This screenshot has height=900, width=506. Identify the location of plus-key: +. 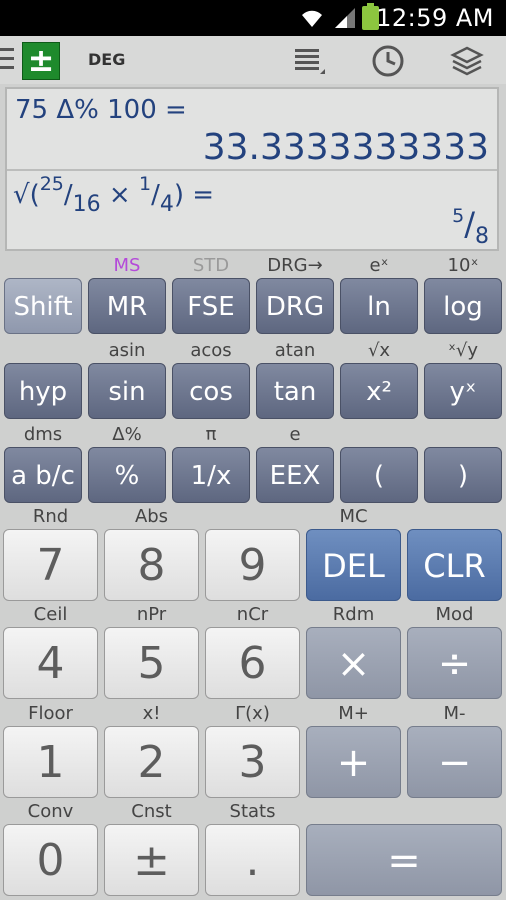
(353, 762).